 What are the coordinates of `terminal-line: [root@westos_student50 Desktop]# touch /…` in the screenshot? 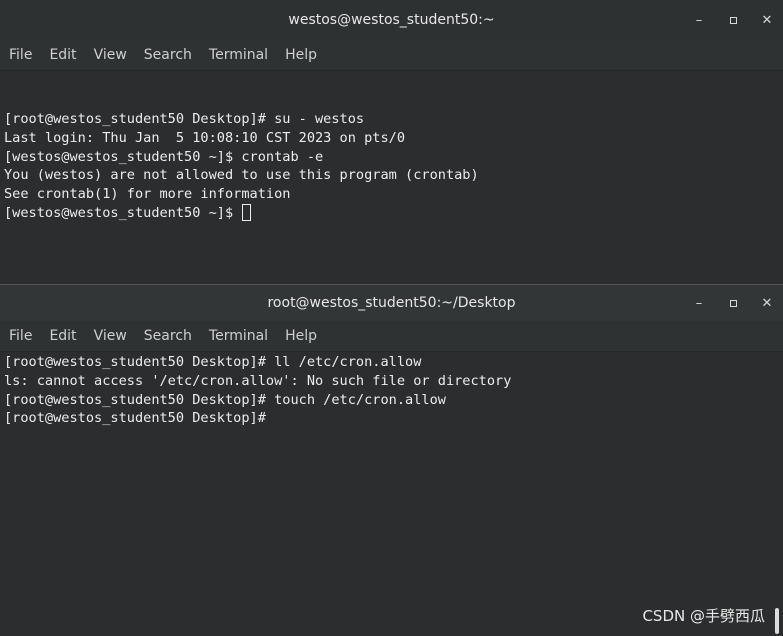 It's located at (225, 399).